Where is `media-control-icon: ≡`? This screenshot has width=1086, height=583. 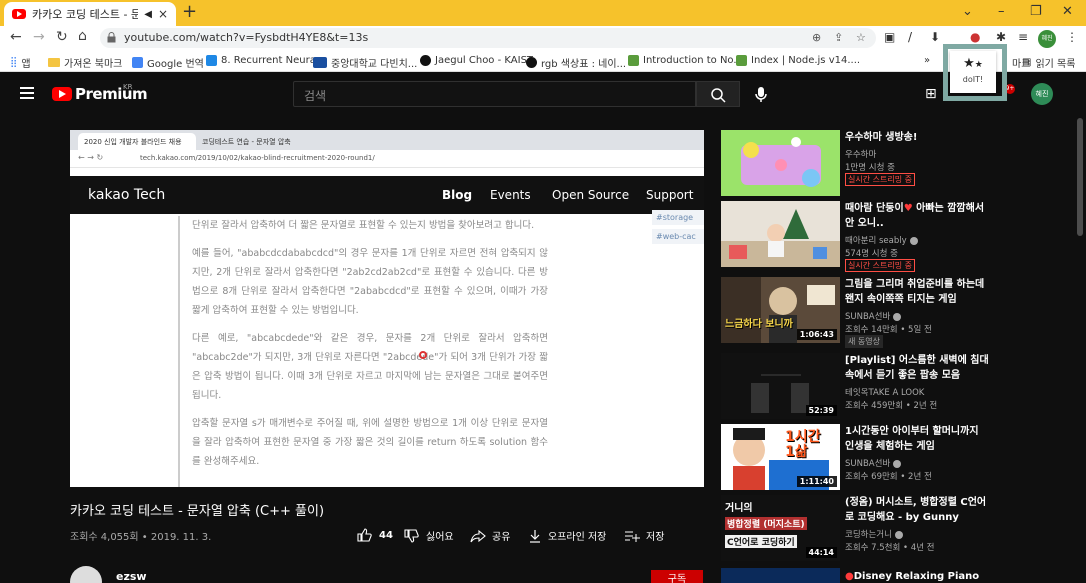 media-control-icon: ≡ is located at coordinates (1023, 37).